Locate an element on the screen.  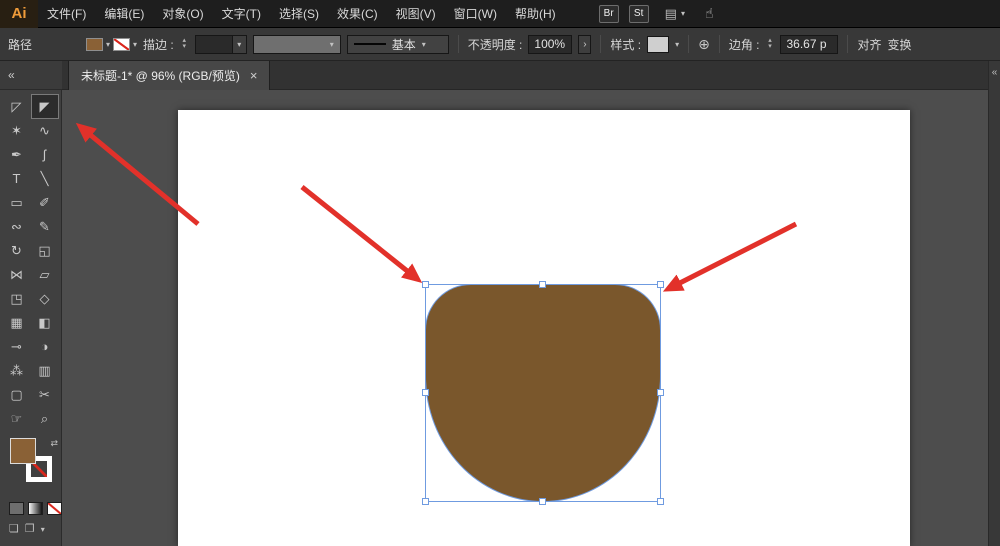
artboard-tool: ▢ is located at coordinates (17, 394).